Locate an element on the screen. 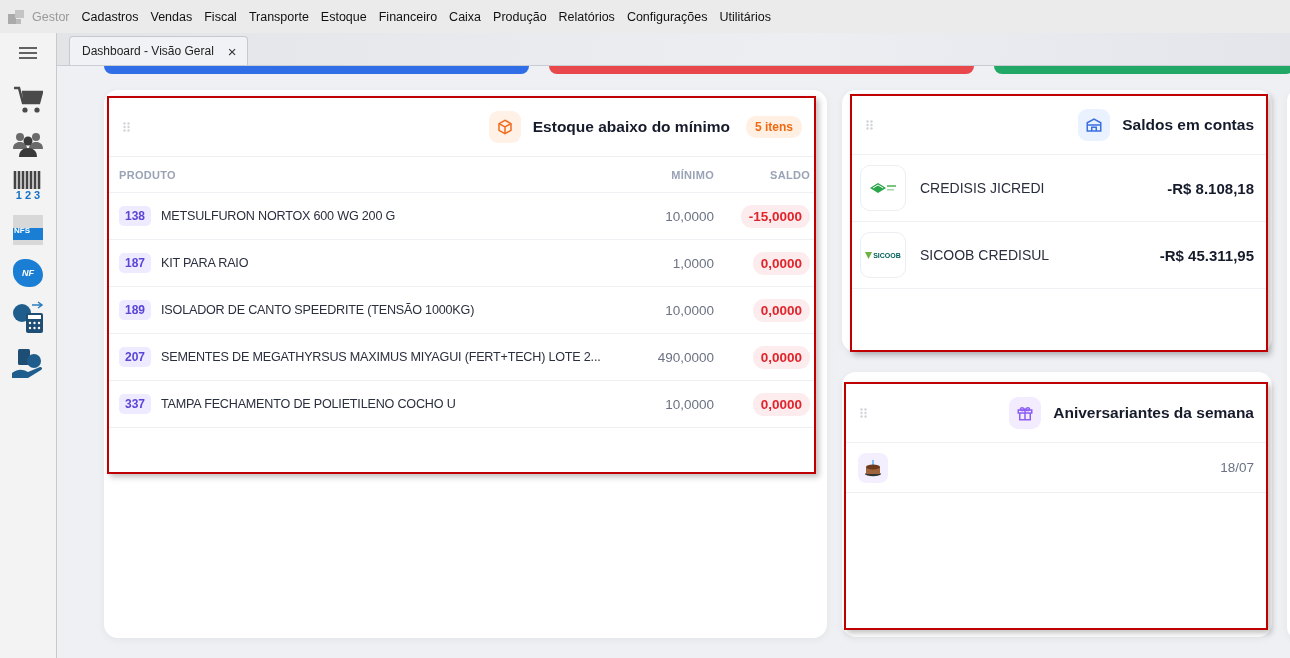  product-code: 337 is located at coordinates (135, 404).